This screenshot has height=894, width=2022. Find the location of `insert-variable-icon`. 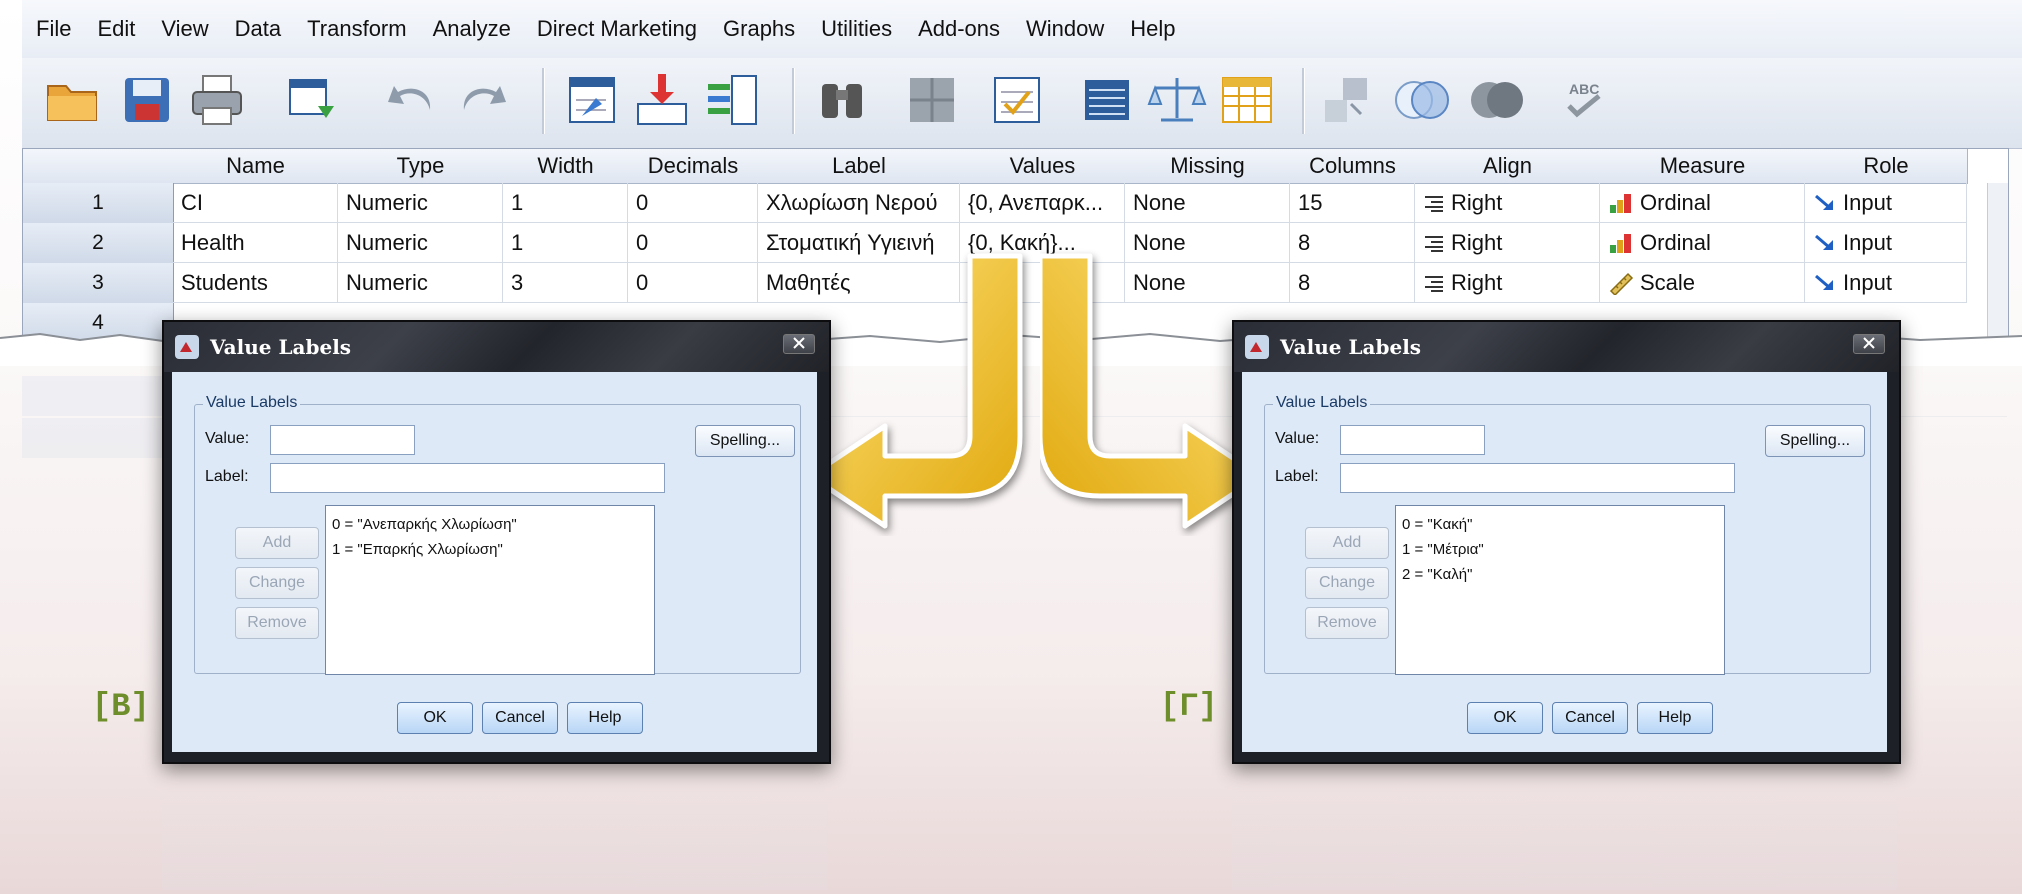

insert-variable-icon is located at coordinates (662, 100).